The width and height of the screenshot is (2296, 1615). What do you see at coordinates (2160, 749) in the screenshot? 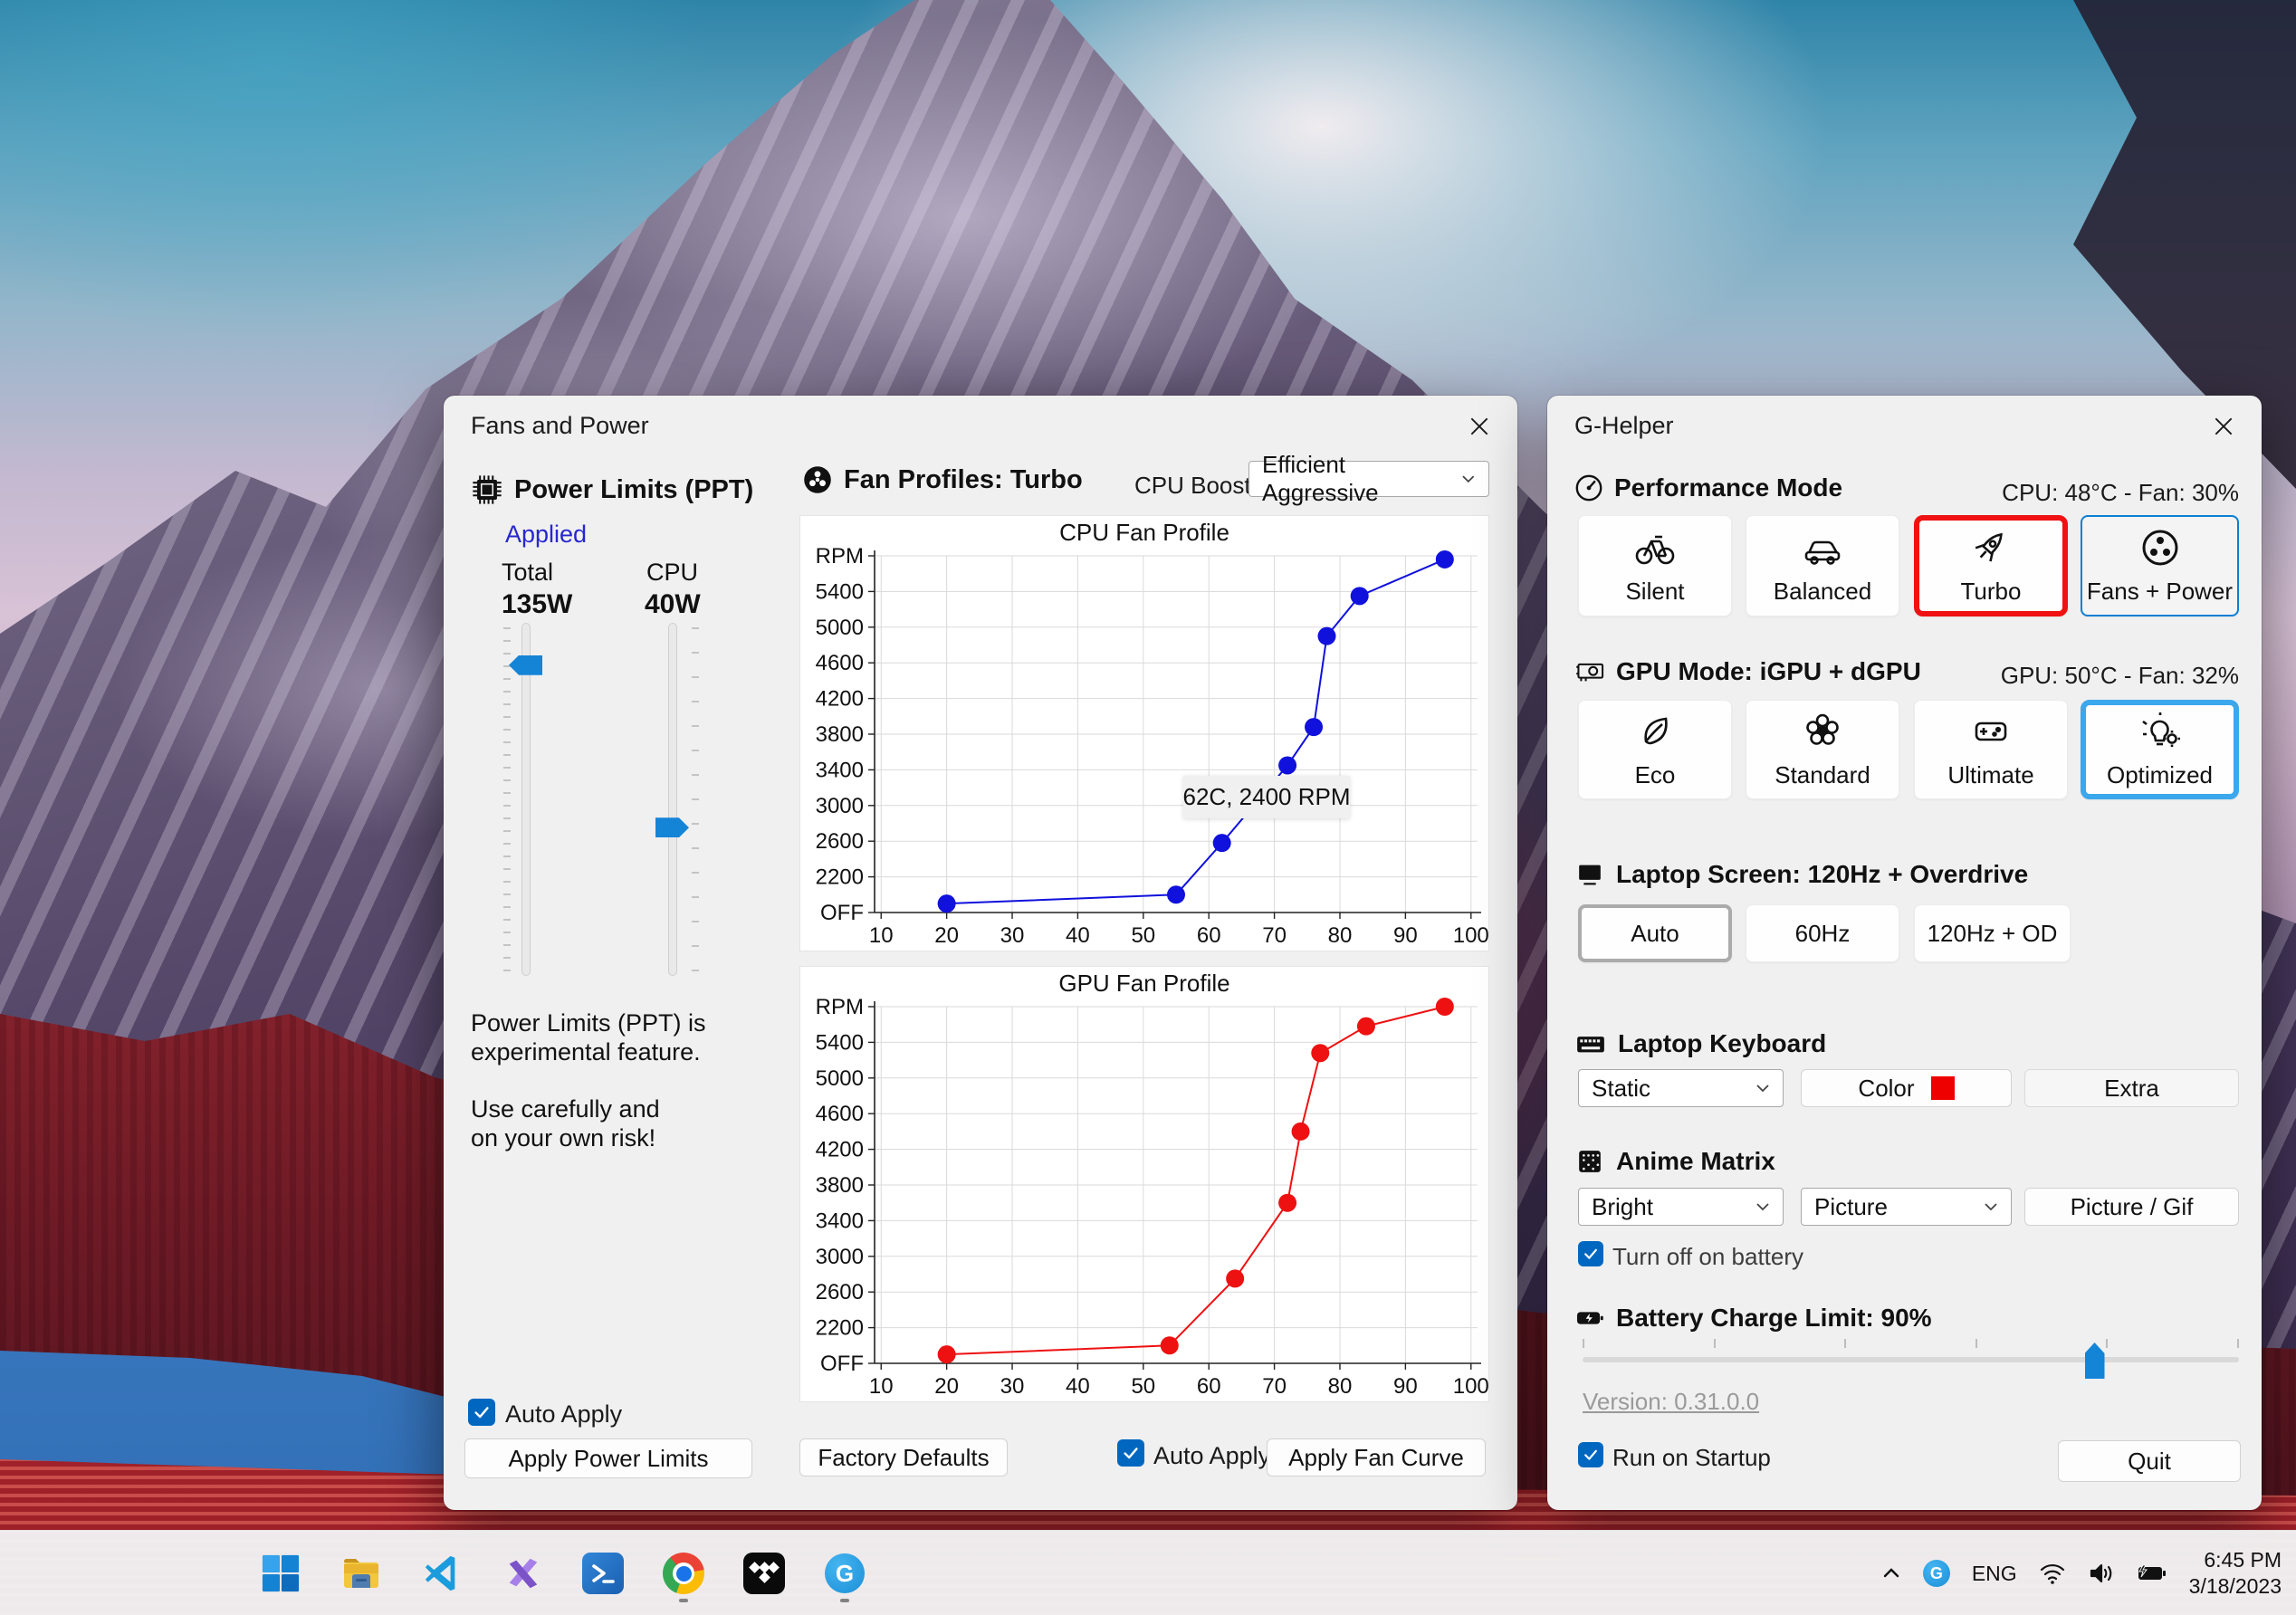
I see `mode-button-optimized: Optimized` at bounding box center [2160, 749].